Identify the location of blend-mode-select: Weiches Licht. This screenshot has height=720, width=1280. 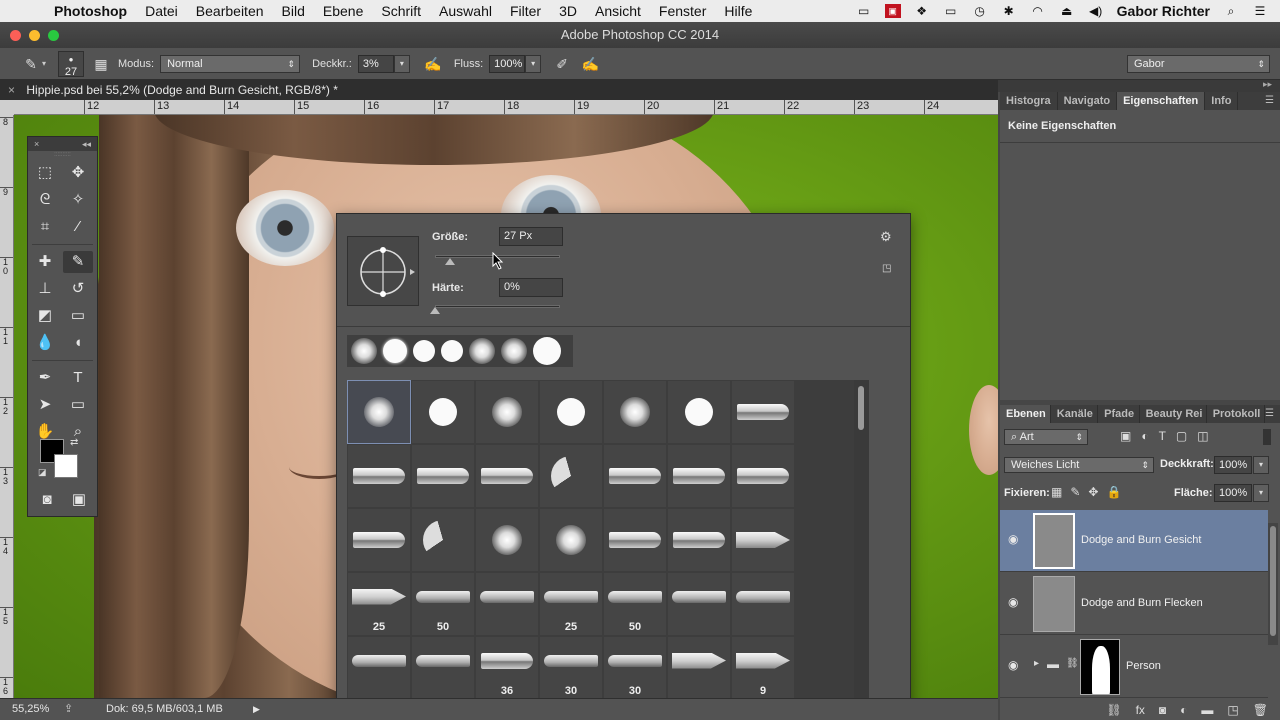
(1079, 465).